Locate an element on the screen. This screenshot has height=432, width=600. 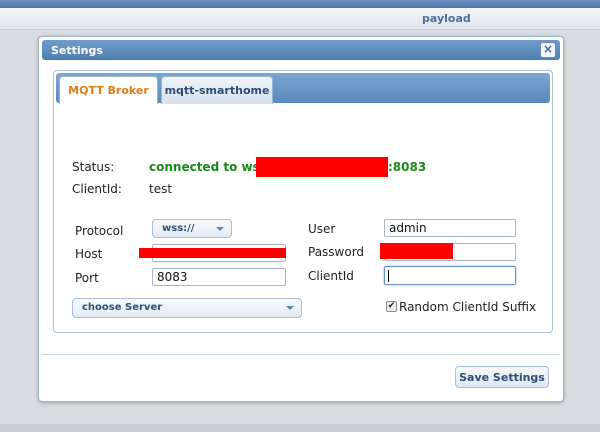
random-suffix-label: Random ClientId Suffix is located at coordinates (468, 307).